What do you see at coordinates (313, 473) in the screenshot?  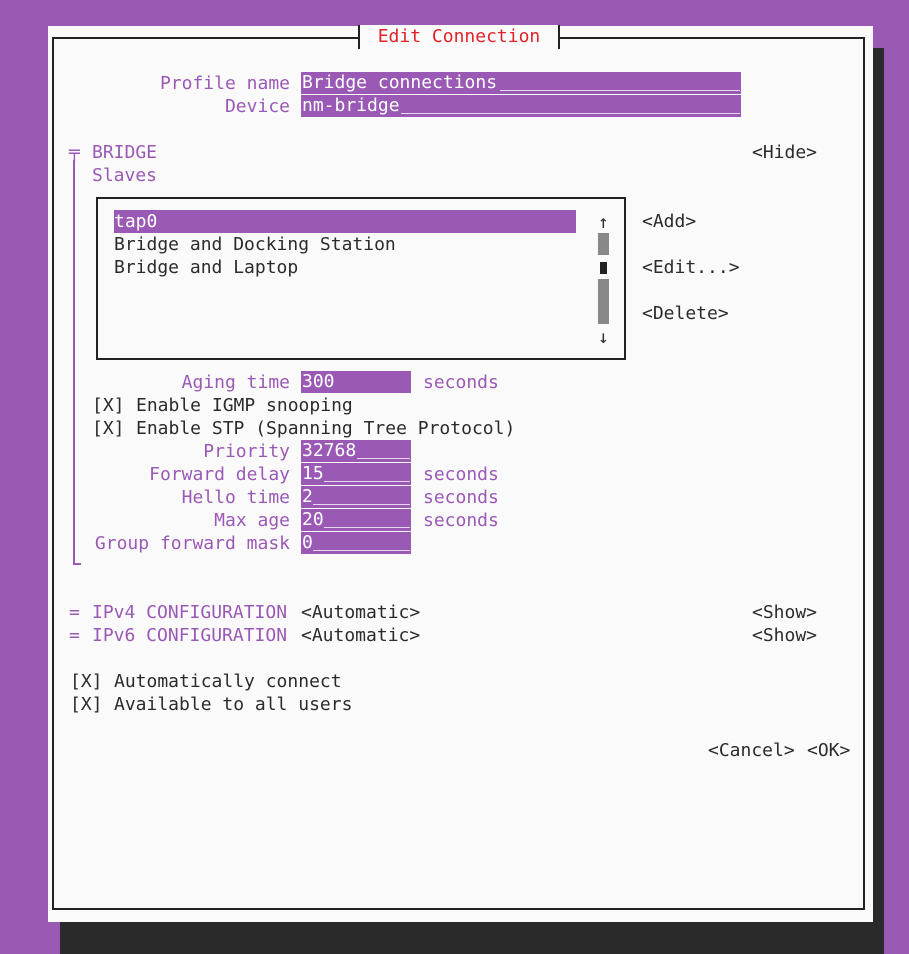 I see `forward-delay-value: 15` at bounding box center [313, 473].